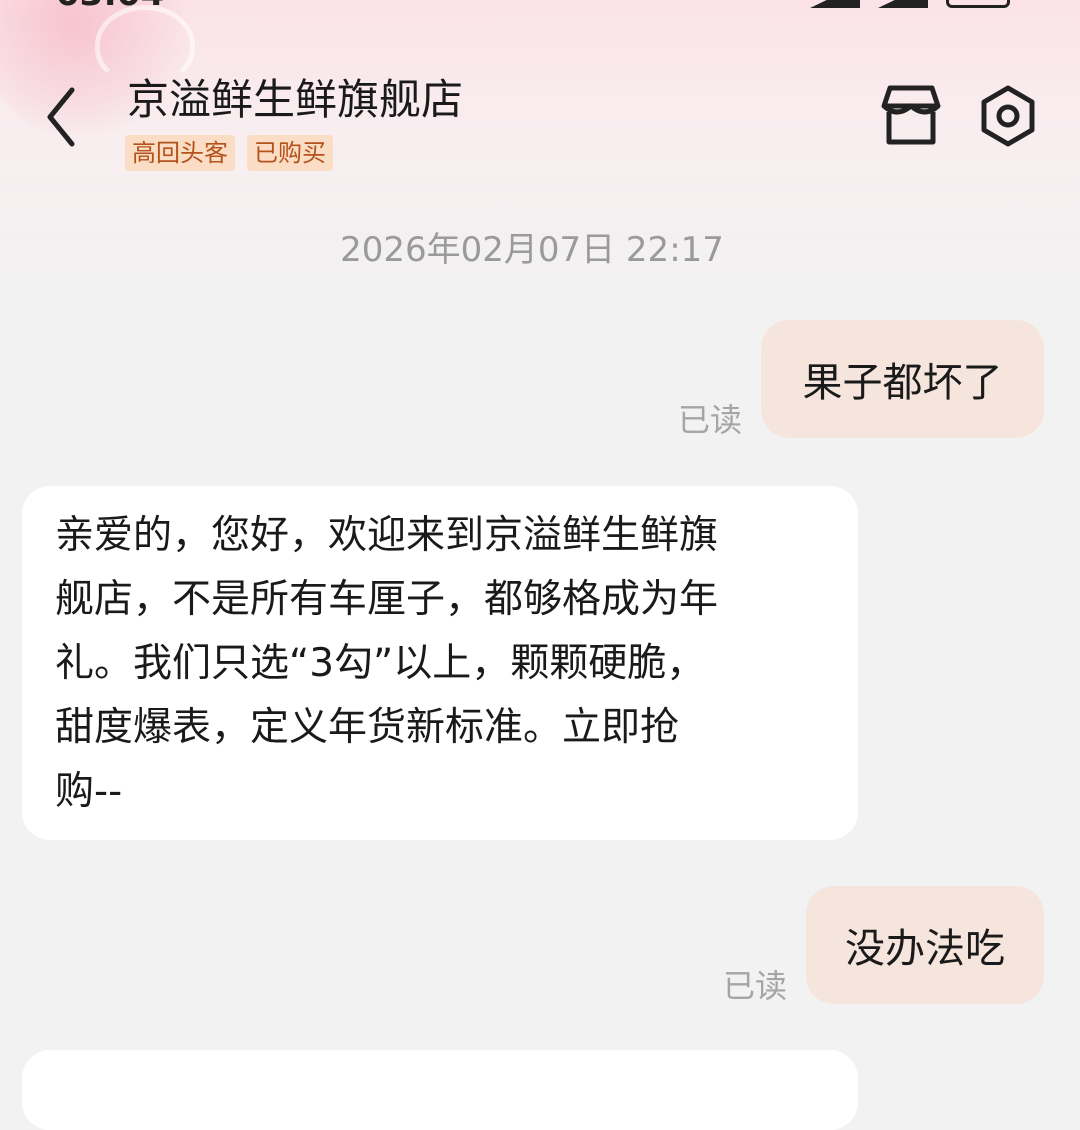 This screenshot has width=1080, height=1130. Describe the element at coordinates (387, 535) in the screenshot. I see `message-line: 亲爱的，您好，欢迎来到京溢鲜生鲜旗` at that location.